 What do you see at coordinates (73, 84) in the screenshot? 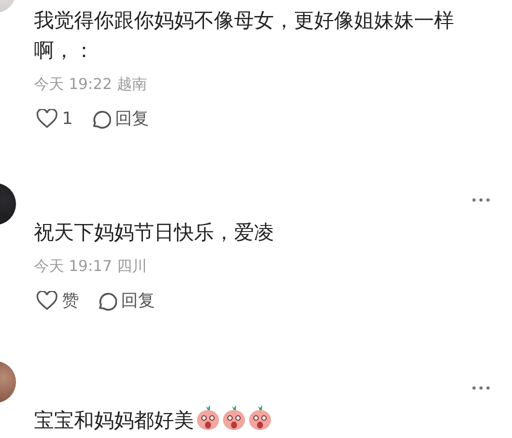
I see `comment-time: 今天 19:22` at bounding box center [73, 84].